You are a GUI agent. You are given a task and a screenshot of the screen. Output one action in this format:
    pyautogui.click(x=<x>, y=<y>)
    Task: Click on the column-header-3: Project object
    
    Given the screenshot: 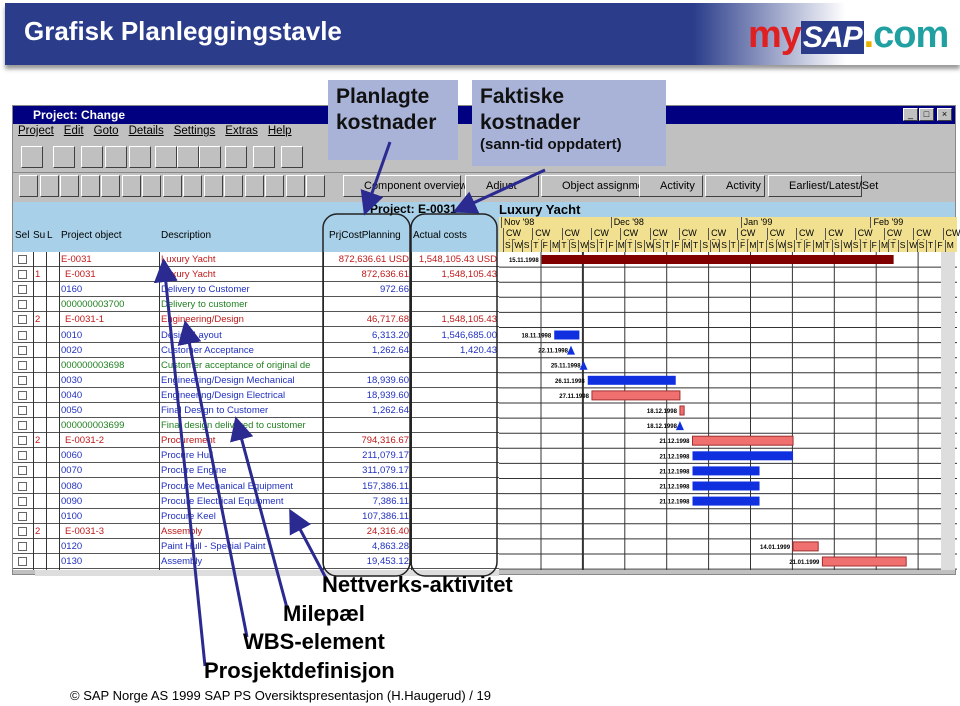 What is the action you would take?
    pyautogui.click(x=91, y=235)
    